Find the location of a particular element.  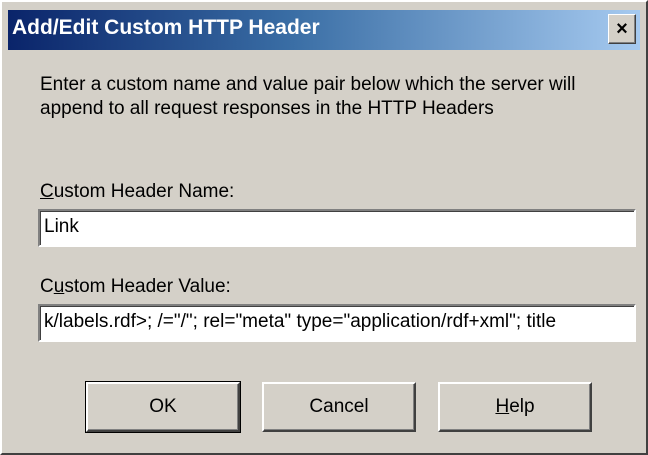

custom-header-value-label: Custom Header Value: is located at coordinates (135, 286).